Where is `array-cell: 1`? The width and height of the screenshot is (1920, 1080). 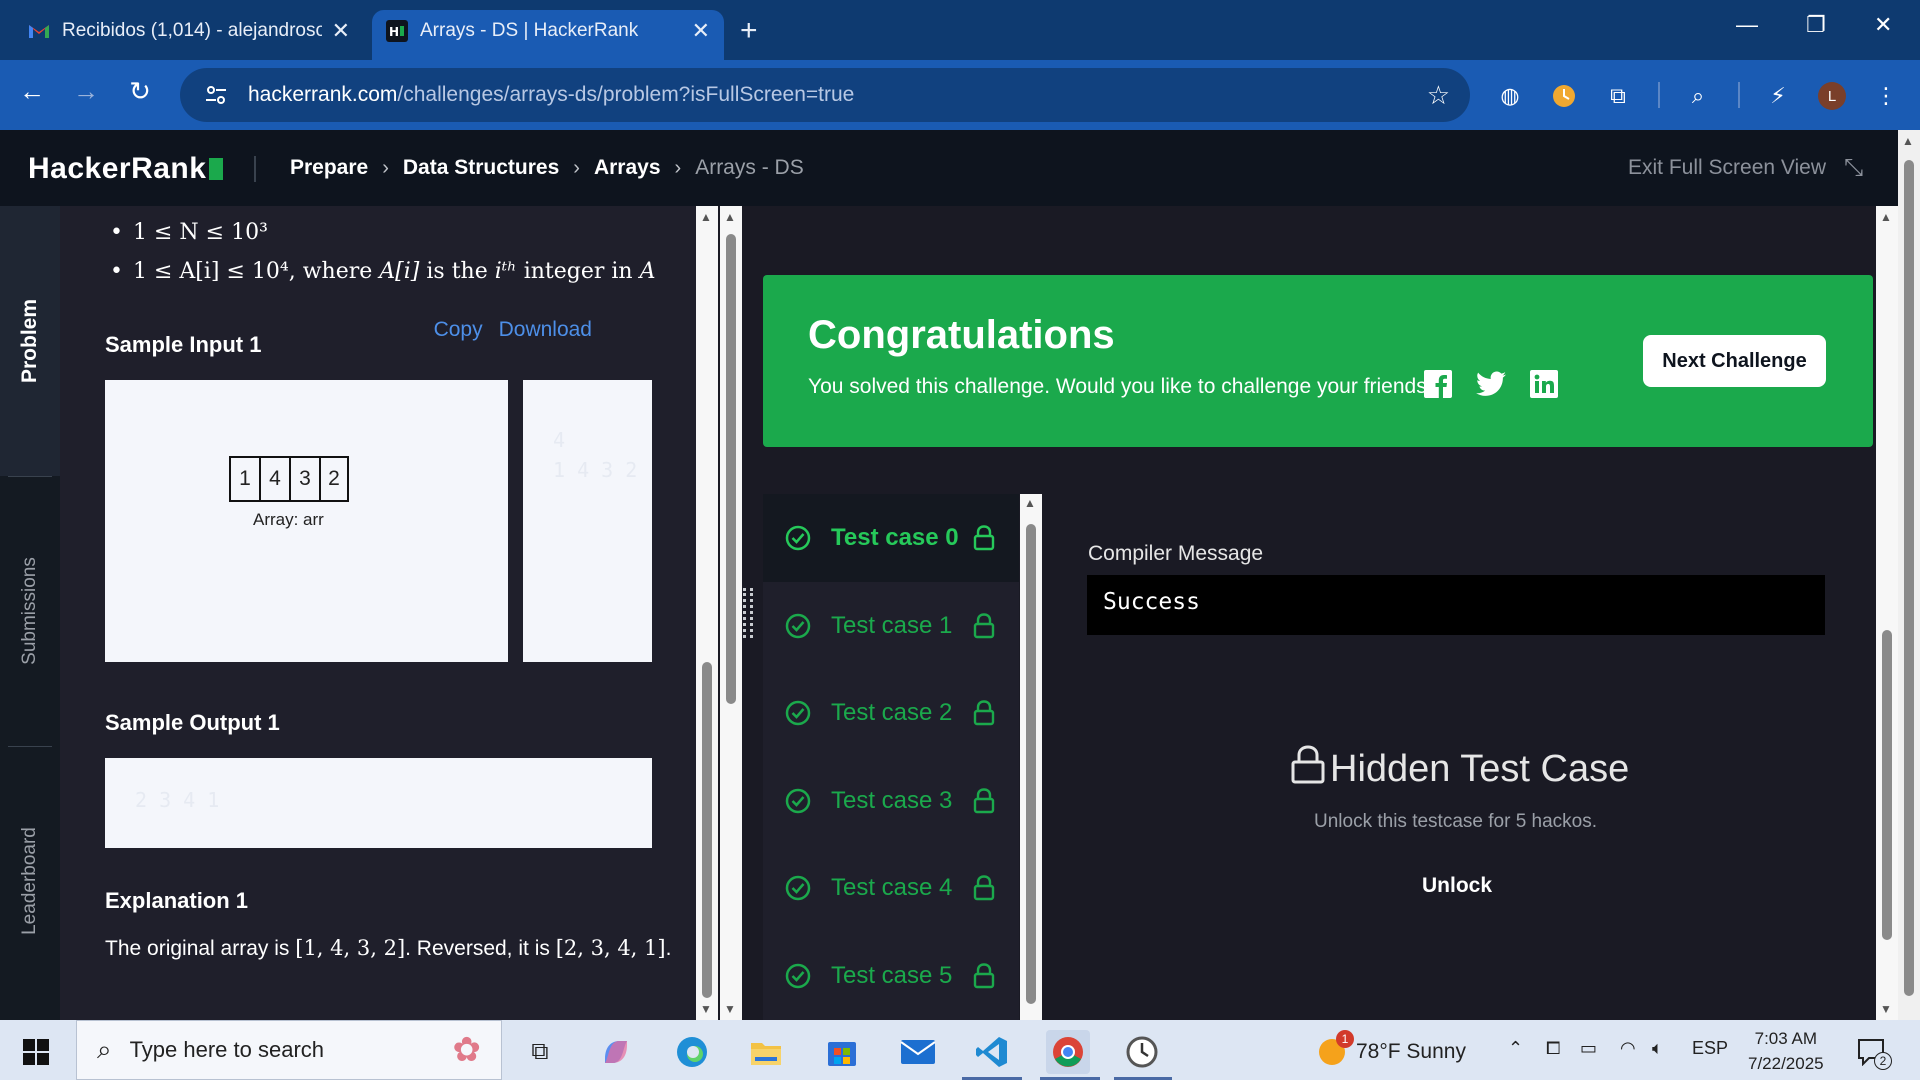 array-cell: 1 is located at coordinates (244, 479).